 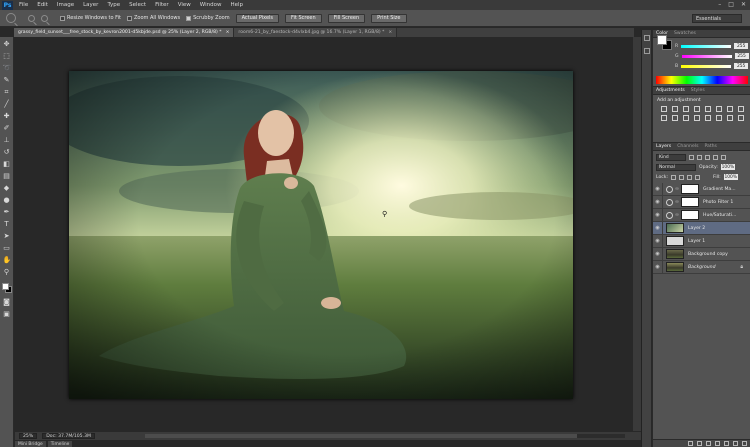 What do you see at coordinates (7, 56) in the screenshot?
I see `marquee-tool-icon: ⬚` at bounding box center [7, 56].